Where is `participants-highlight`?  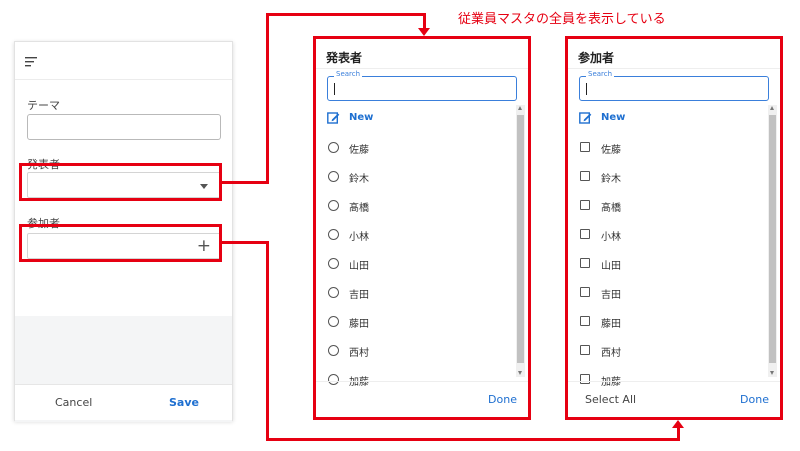 participants-highlight is located at coordinates (120, 243).